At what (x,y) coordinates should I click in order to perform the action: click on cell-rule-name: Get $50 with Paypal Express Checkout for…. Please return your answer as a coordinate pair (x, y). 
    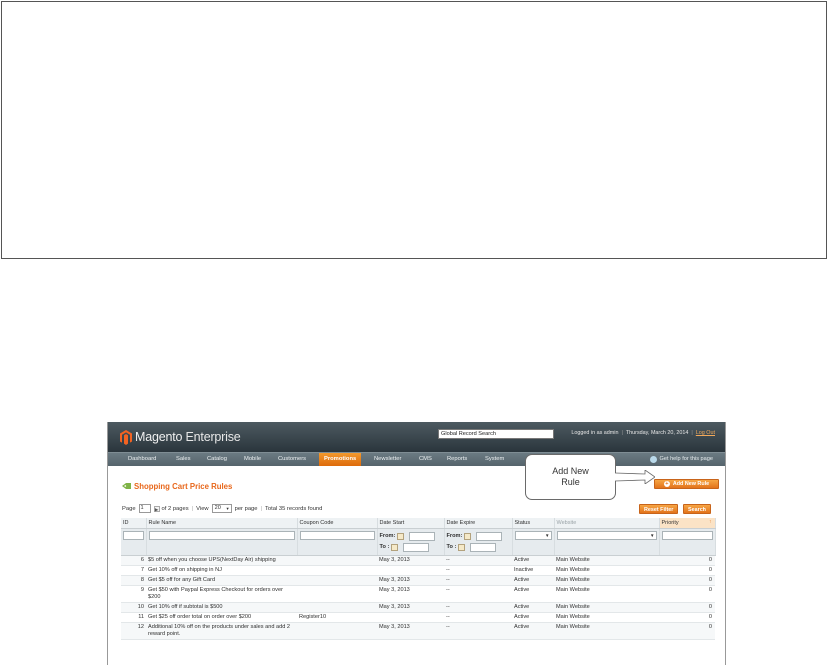
    Looking at the image, I should click on (221, 594).